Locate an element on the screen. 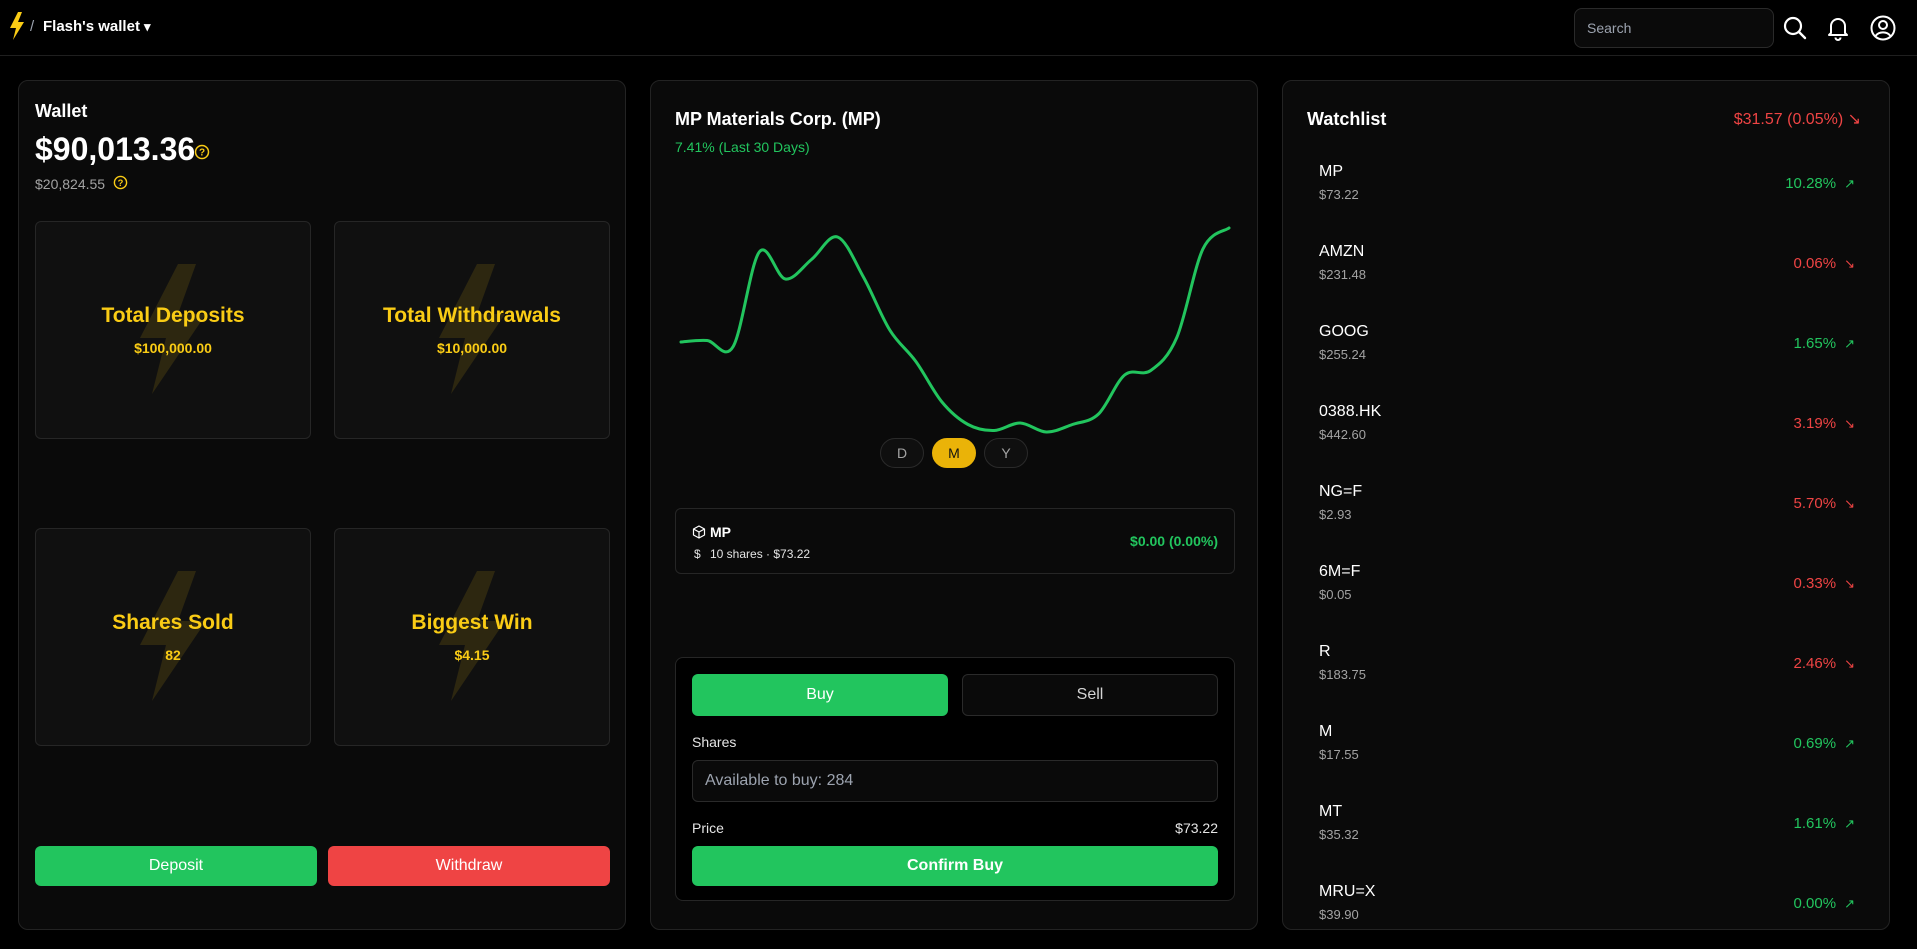 Image resolution: width=1917 pixels, height=949 pixels. watchlist-change-percent: 1.61% is located at coordinates (1815, 823).